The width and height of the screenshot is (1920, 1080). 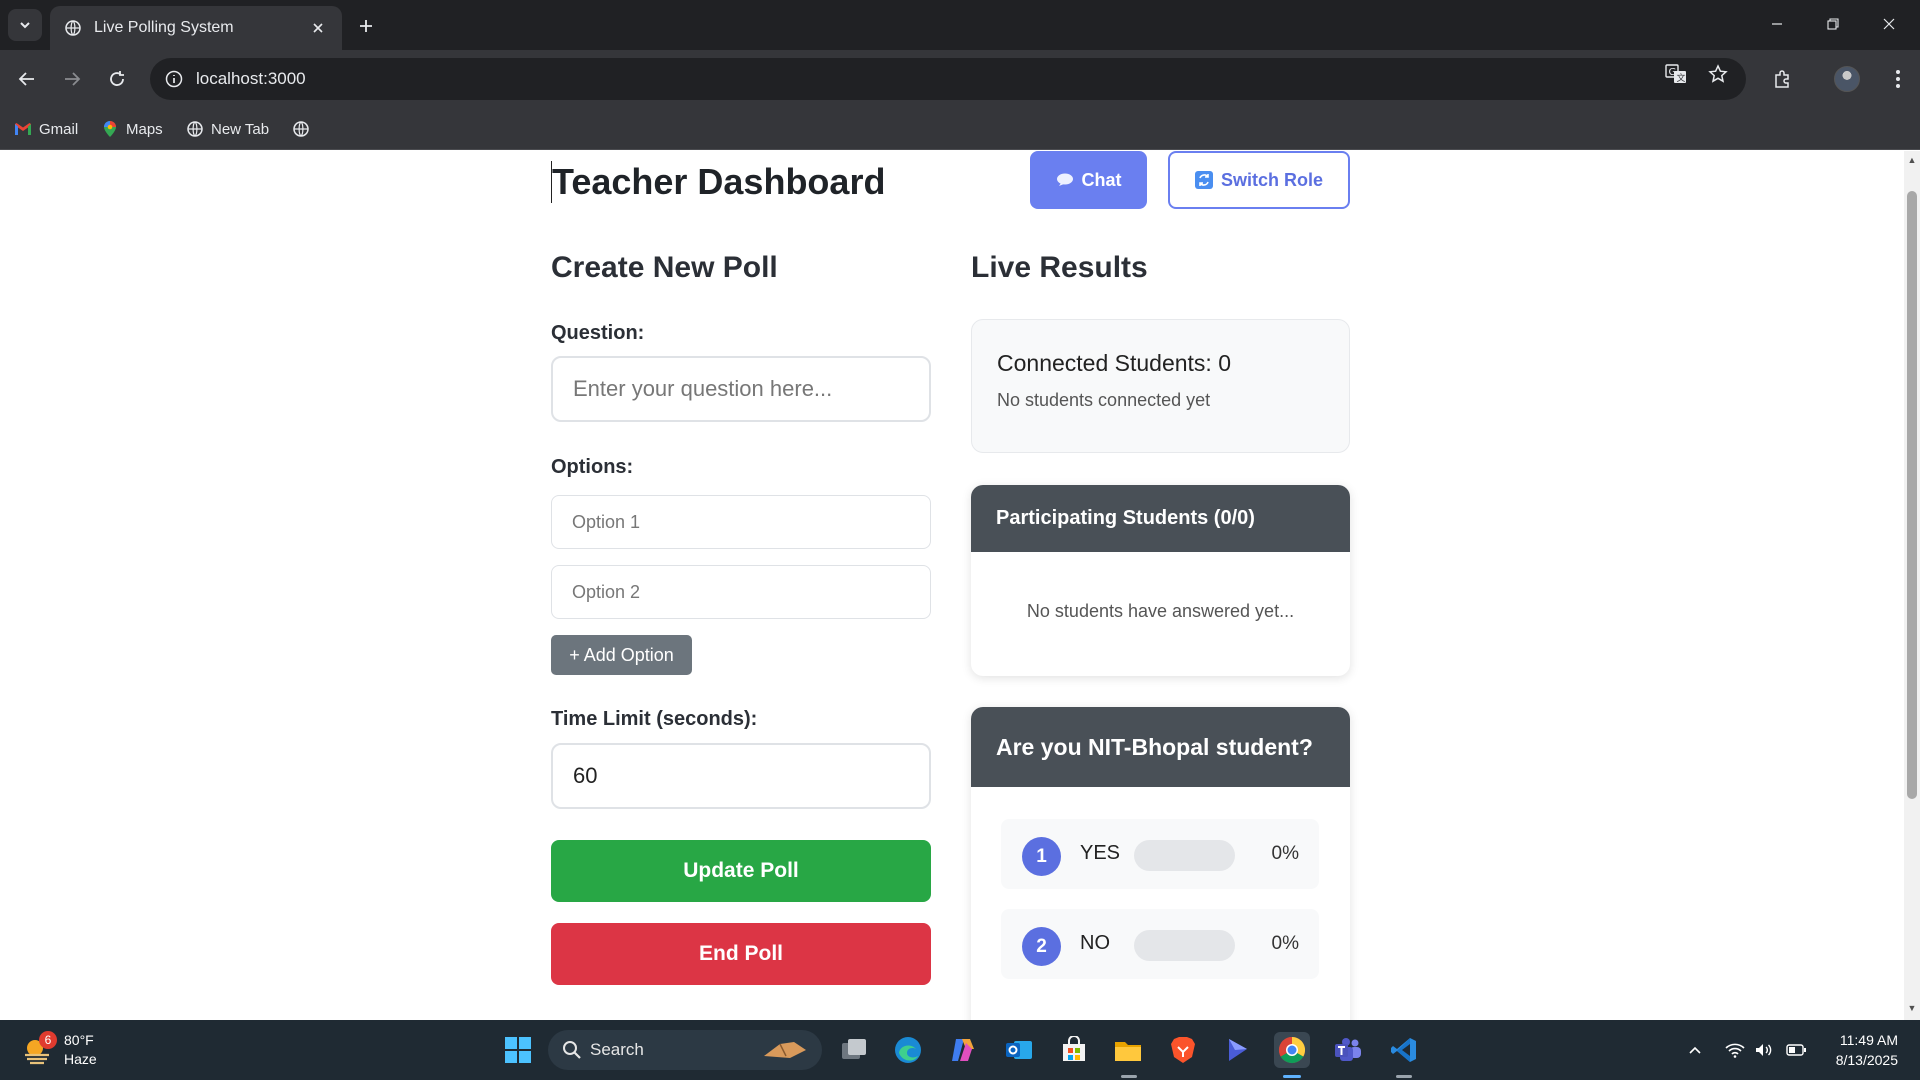 I want to click on task-view-icon, so click(x=854, y=1049).